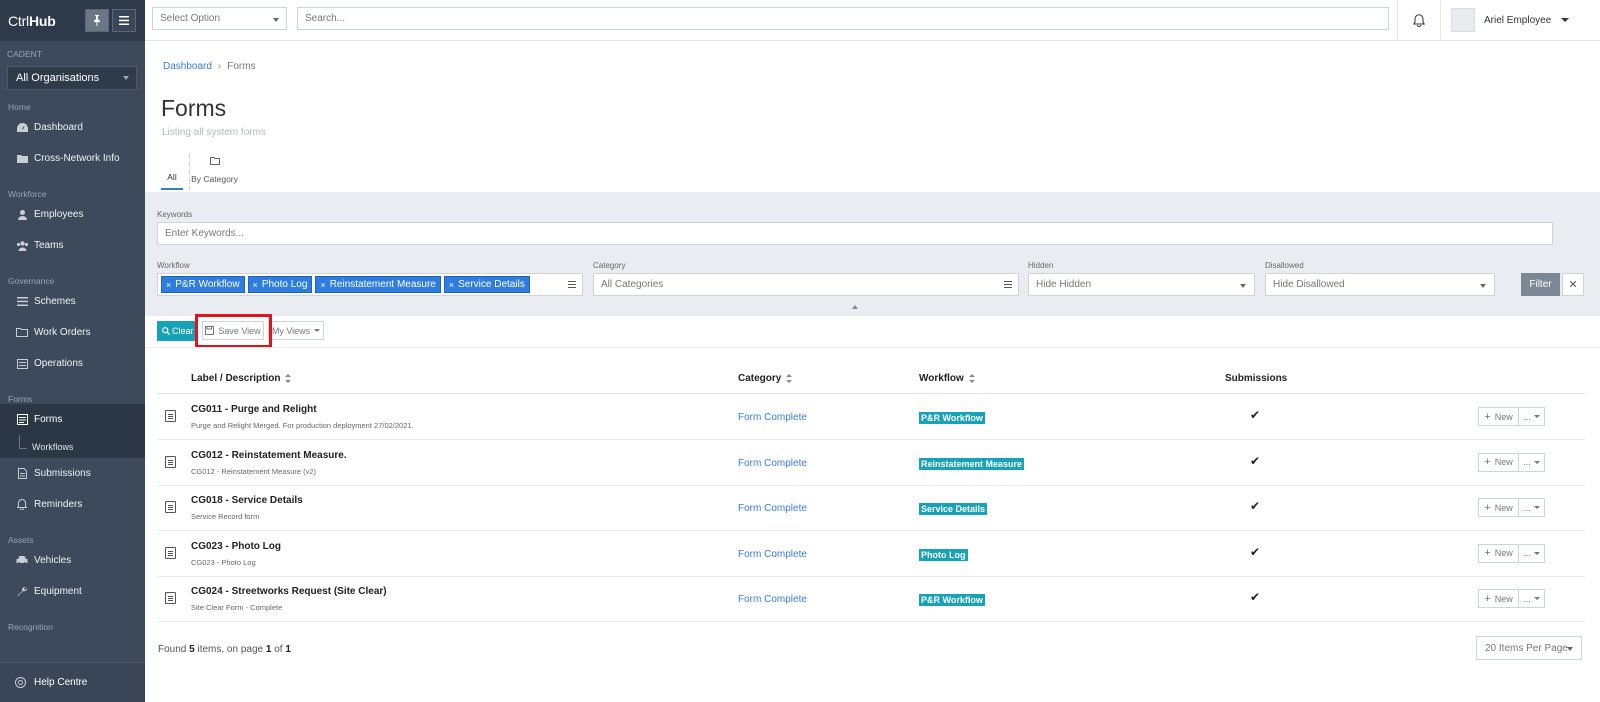 This screenshot has width=1600, height=702. I want to click on sidebar-item-employees: Employees, so click(72, 214).